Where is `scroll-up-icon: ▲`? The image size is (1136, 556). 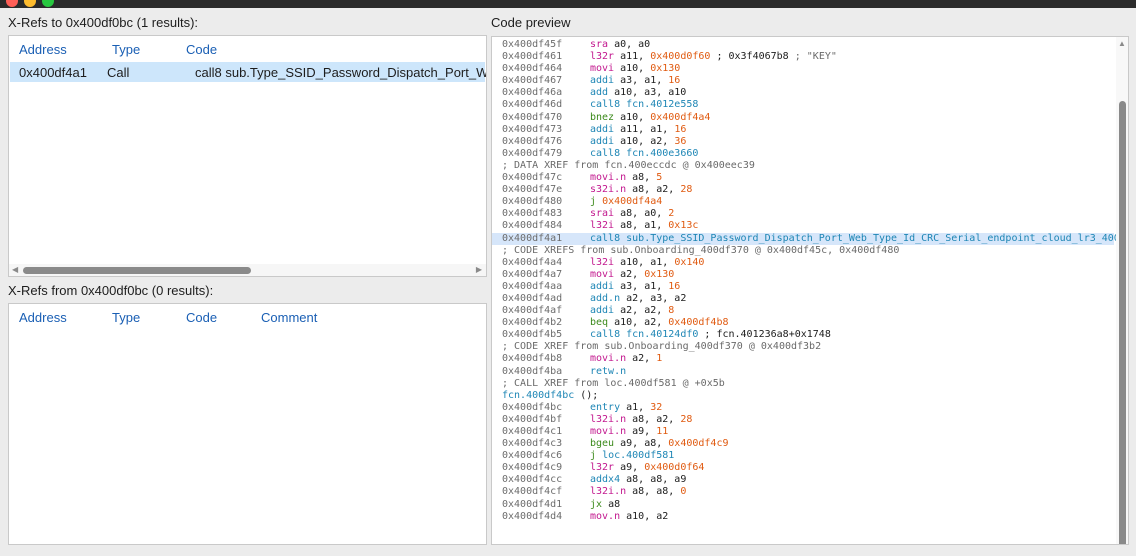
scroll-up-icon: ▲ is located at coordinates (1122, 43).